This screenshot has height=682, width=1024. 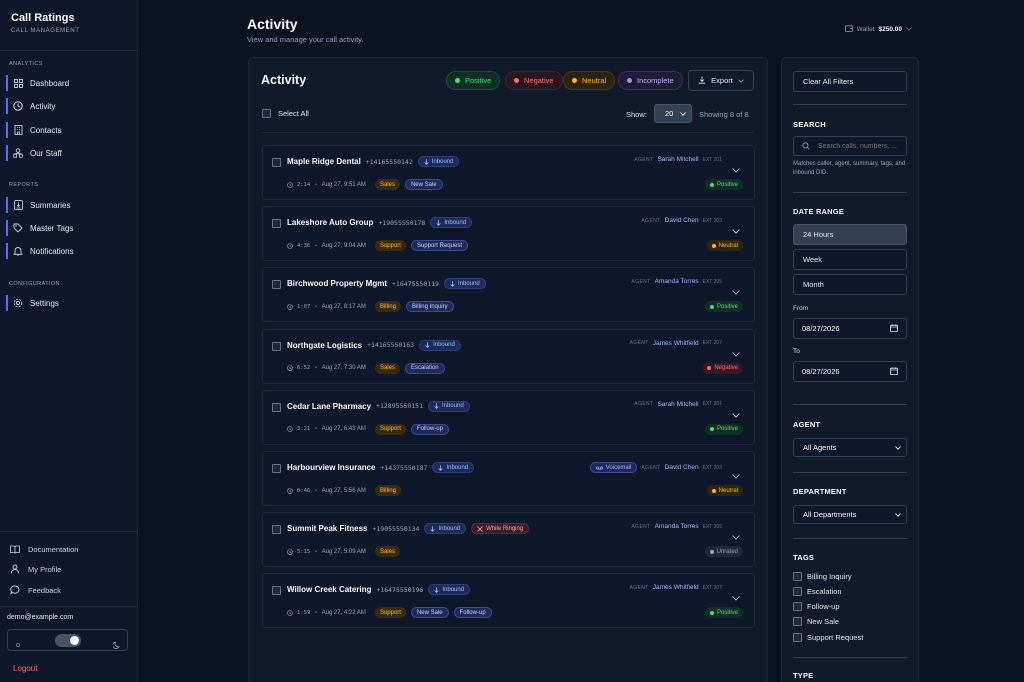 I want to click on to-date-input: 08/27/2026, so click(x=850, y=371).